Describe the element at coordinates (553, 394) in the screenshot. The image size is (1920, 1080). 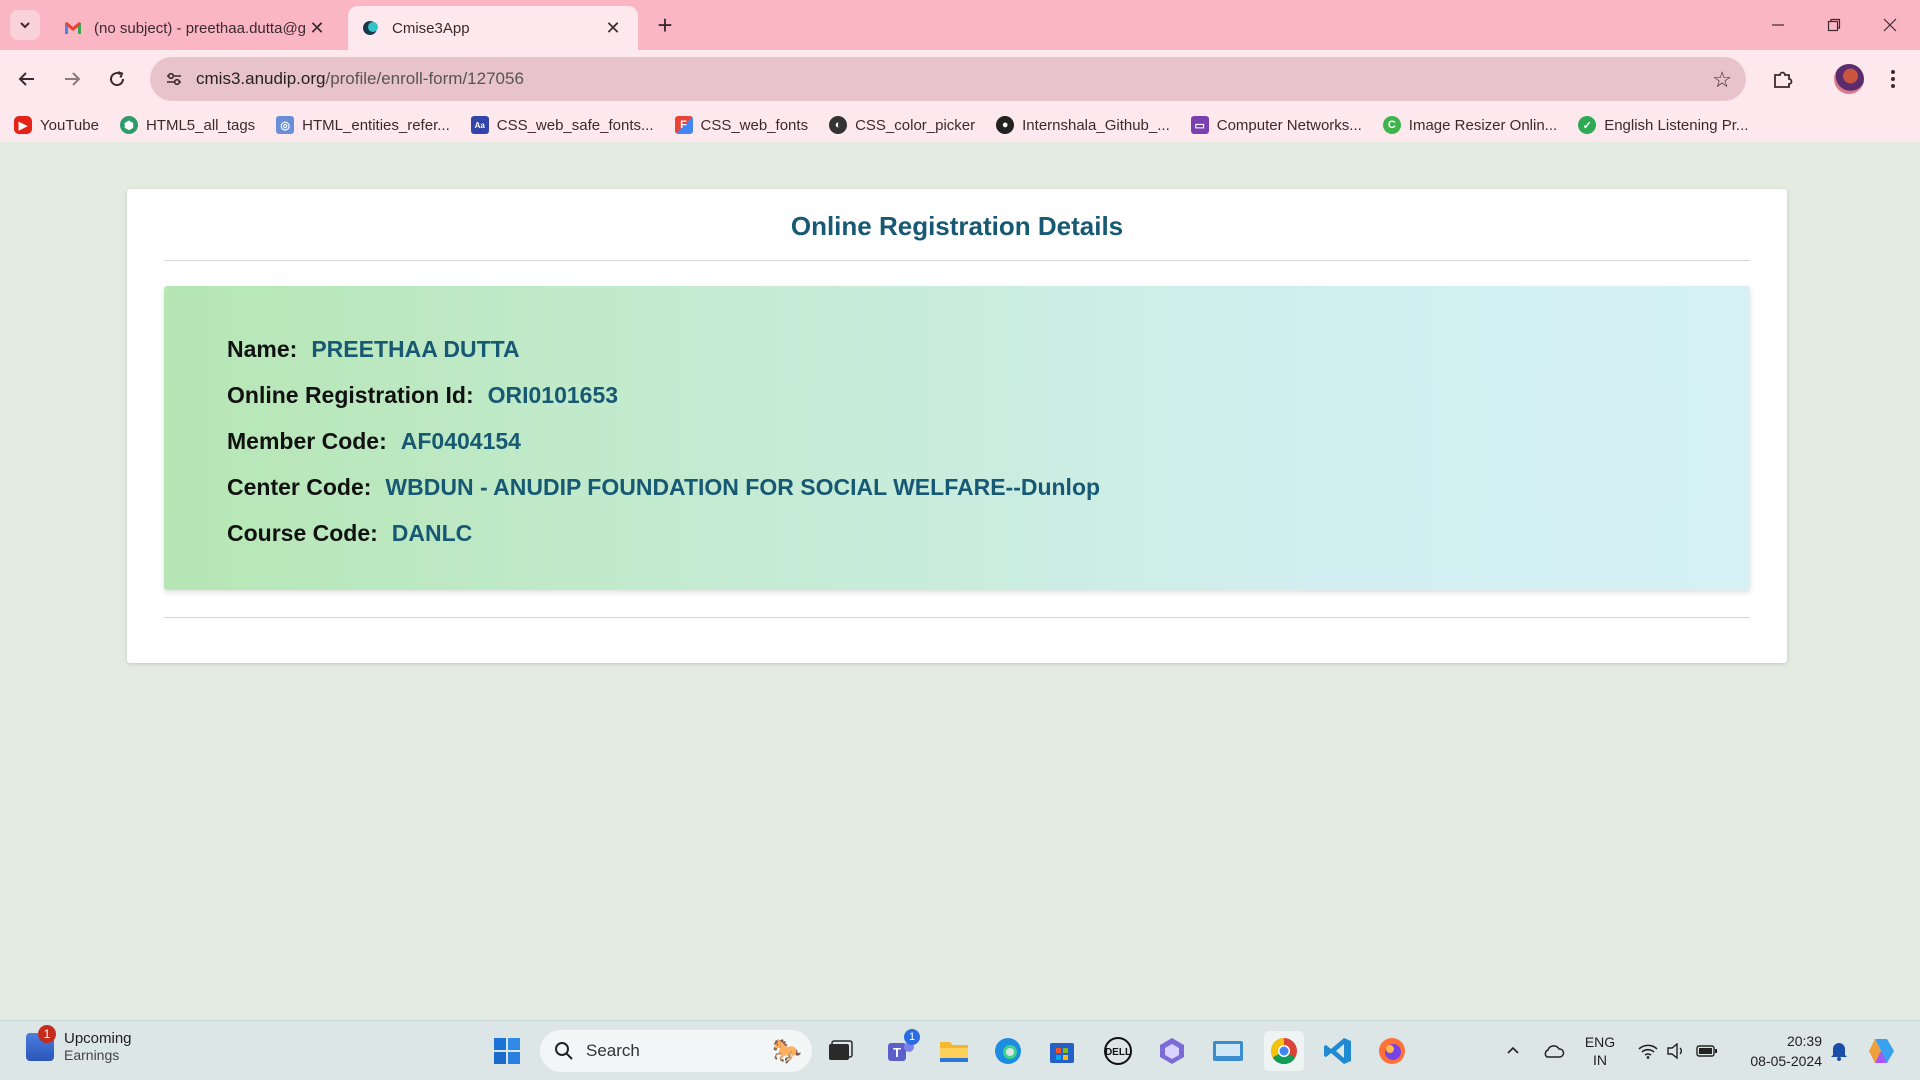
I see `field-value: ORI0101653` at that location.